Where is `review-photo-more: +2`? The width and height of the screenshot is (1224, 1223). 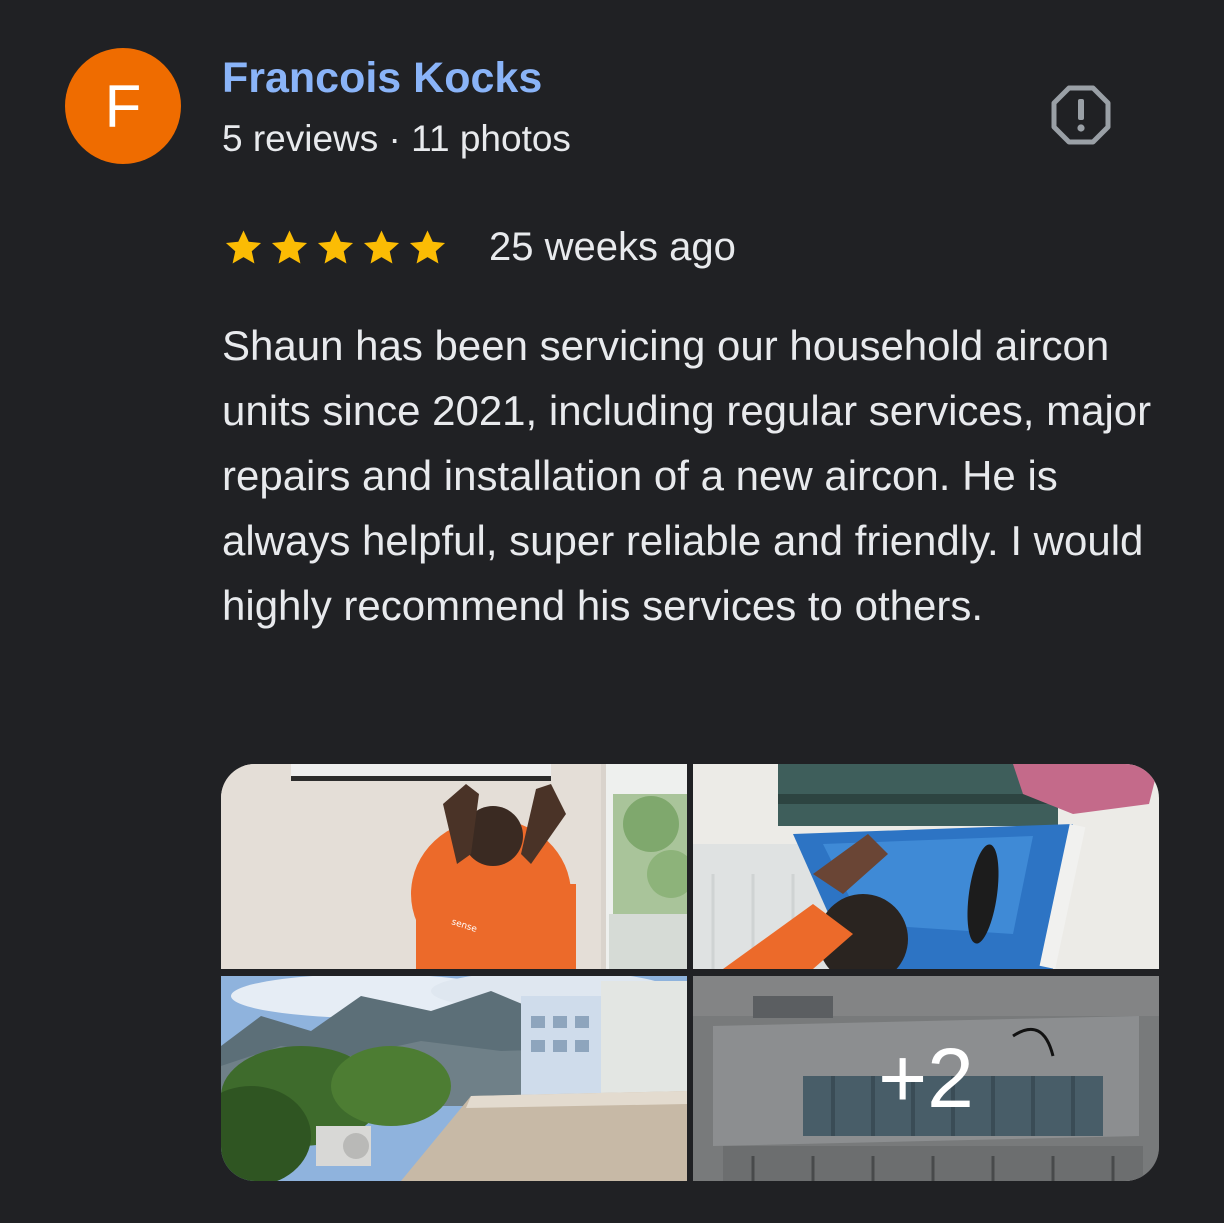
review-photo-more: +2 is located at coordinates (926, 1078).